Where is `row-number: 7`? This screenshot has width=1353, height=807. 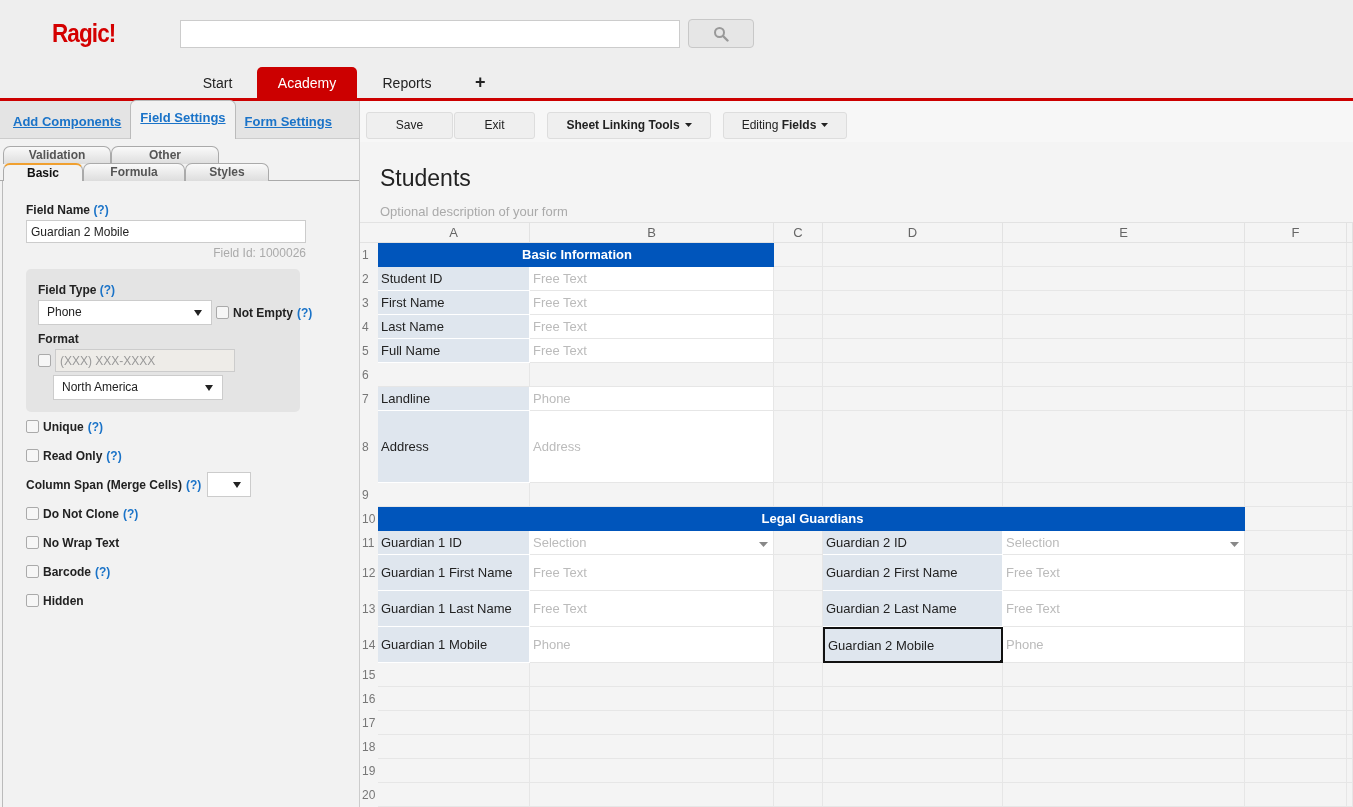 row-number: 7 is located at coordinates (365, 399).